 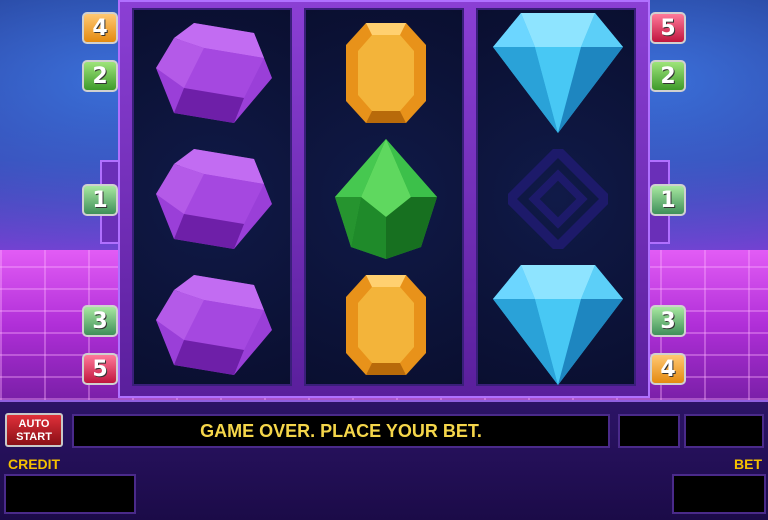 What do you see at coordinates (748, 464) in the screenshot?
I see `bet-label: BET` at bounding box center [748, 464].